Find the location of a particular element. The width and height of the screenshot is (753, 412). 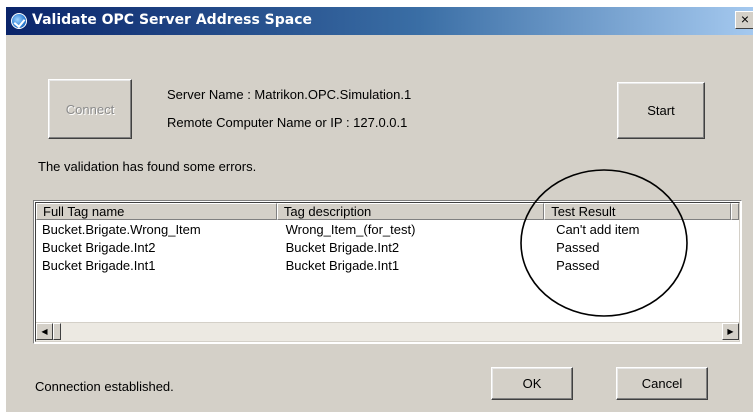

annotation-ellipse is located at coordinates (604, 243).